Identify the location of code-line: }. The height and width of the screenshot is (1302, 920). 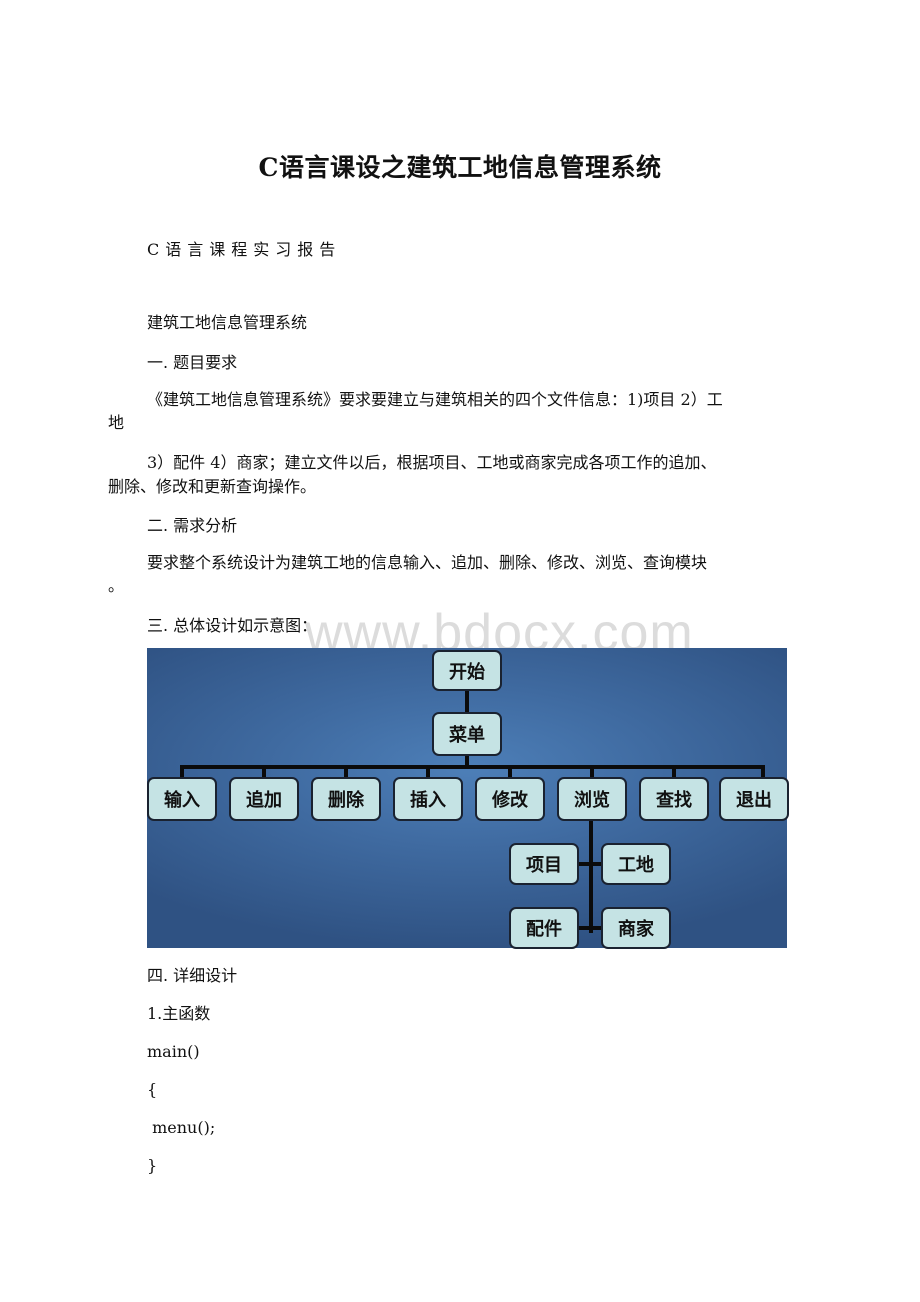
(152, 1165).